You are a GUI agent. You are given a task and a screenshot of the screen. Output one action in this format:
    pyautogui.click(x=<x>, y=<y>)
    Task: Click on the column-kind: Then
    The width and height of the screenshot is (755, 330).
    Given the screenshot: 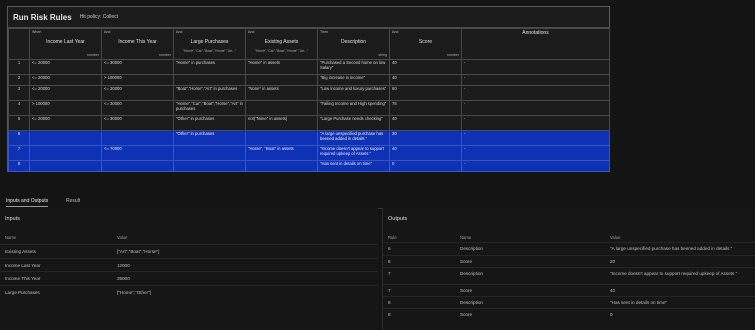 What is the action you would take?
    pyautogui.click(x=324, y=32)
    